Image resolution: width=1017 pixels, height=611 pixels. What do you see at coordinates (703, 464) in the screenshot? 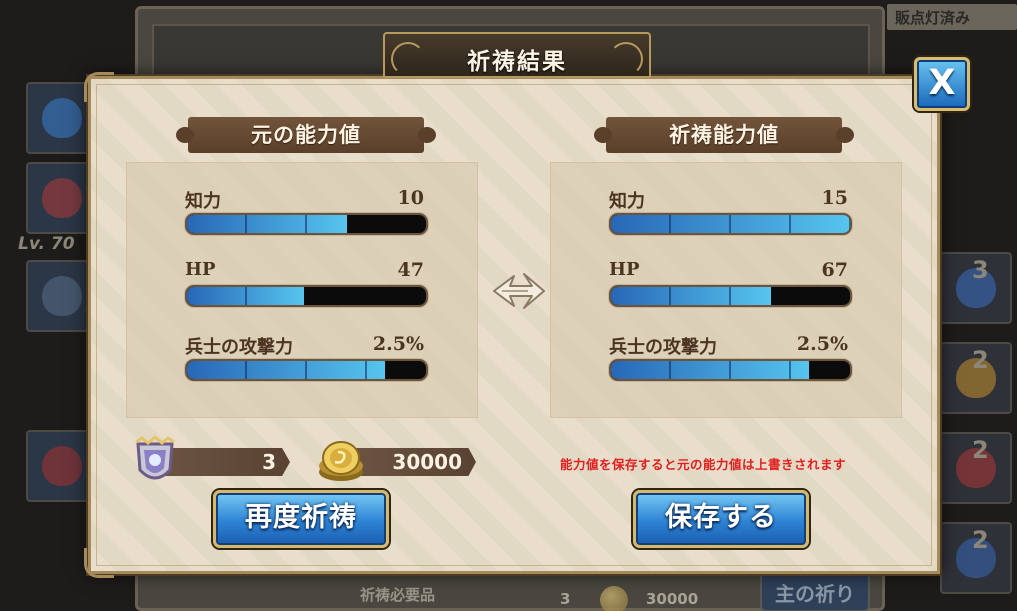
I see `overwrite-warning: 能力値を保存すると元の能力値は上書きされます` at bounding box center [703, 464].